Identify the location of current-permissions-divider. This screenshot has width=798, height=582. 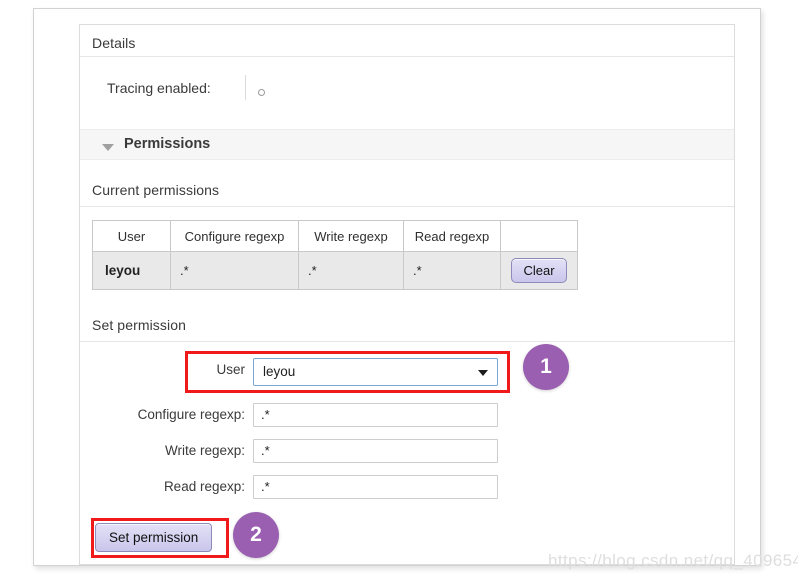
(407, 206).